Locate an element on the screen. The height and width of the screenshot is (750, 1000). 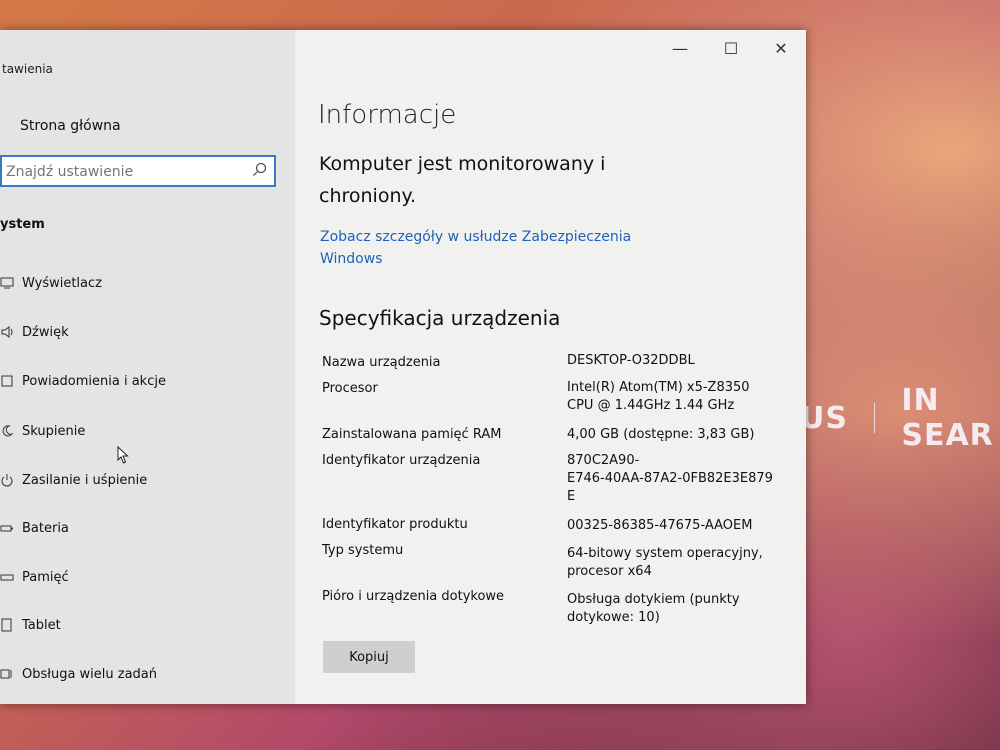
spec-label-ram: Zainstalowana pamięć RAM is located at coordinates (412, 434).